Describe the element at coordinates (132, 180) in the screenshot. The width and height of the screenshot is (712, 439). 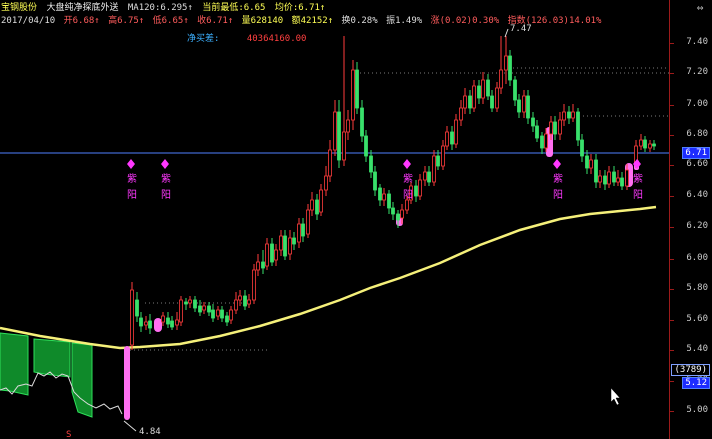
I see `signal-marker-1: 紫 阳` at that location.